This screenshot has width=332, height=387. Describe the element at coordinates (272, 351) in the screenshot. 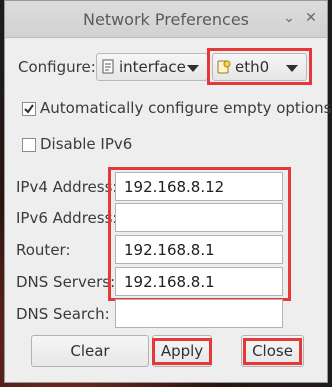

I see `highlight-close` at that location.